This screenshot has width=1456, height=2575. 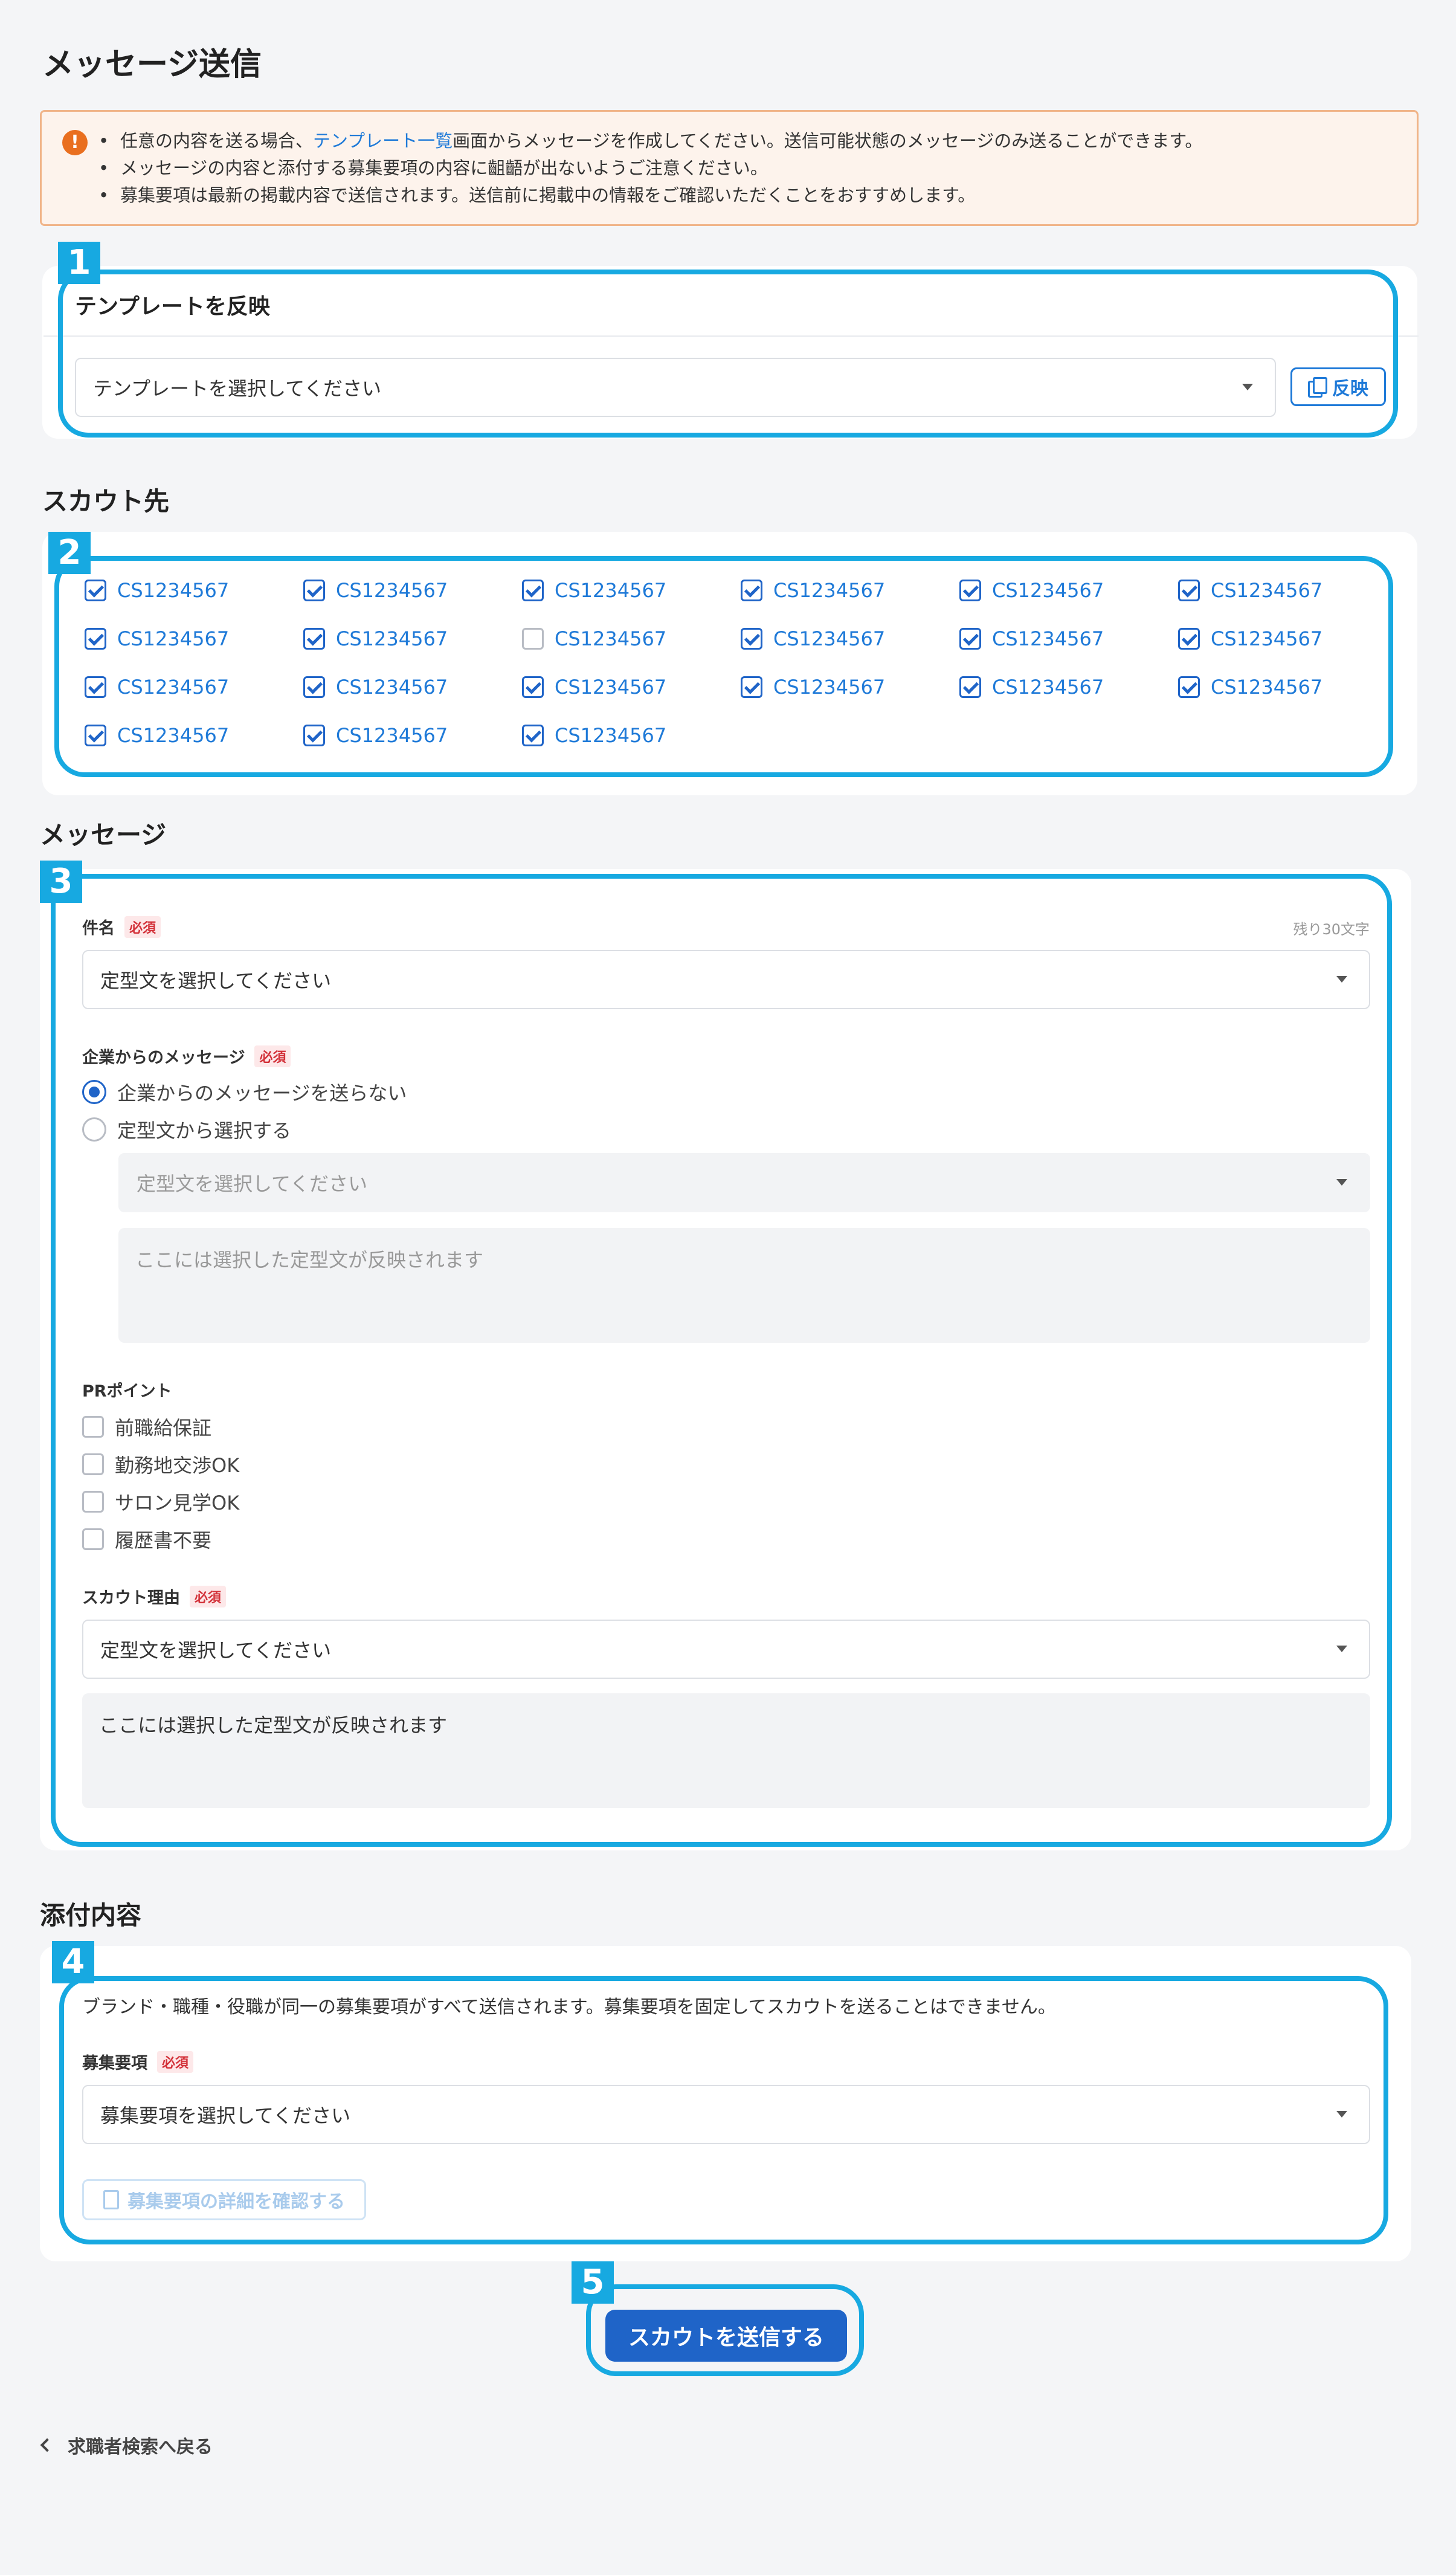 I want to click on notice-line-2: メッセージの内容と添付する募集要項の内容に齟齬が出ないようご注意ください。, so click(x=650, y=168).